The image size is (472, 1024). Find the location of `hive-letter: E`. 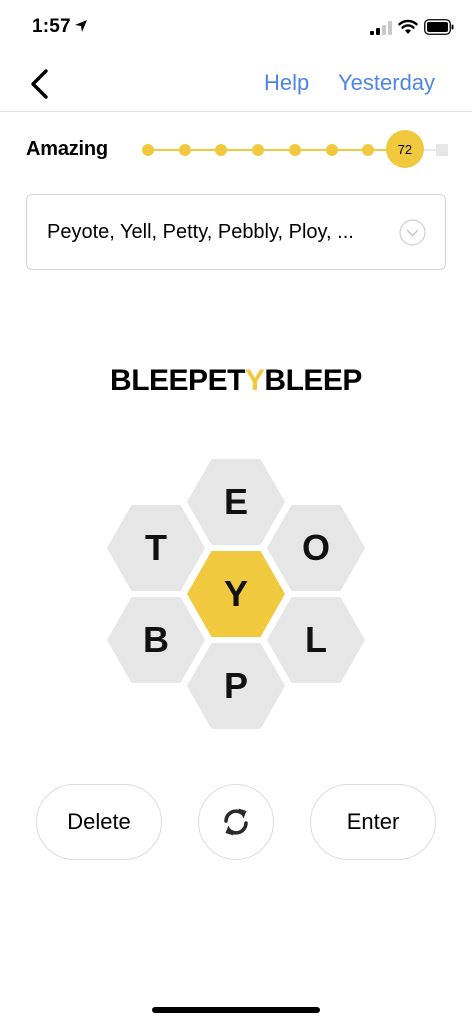

hive-letter: E is located at coordinates (235, 501).